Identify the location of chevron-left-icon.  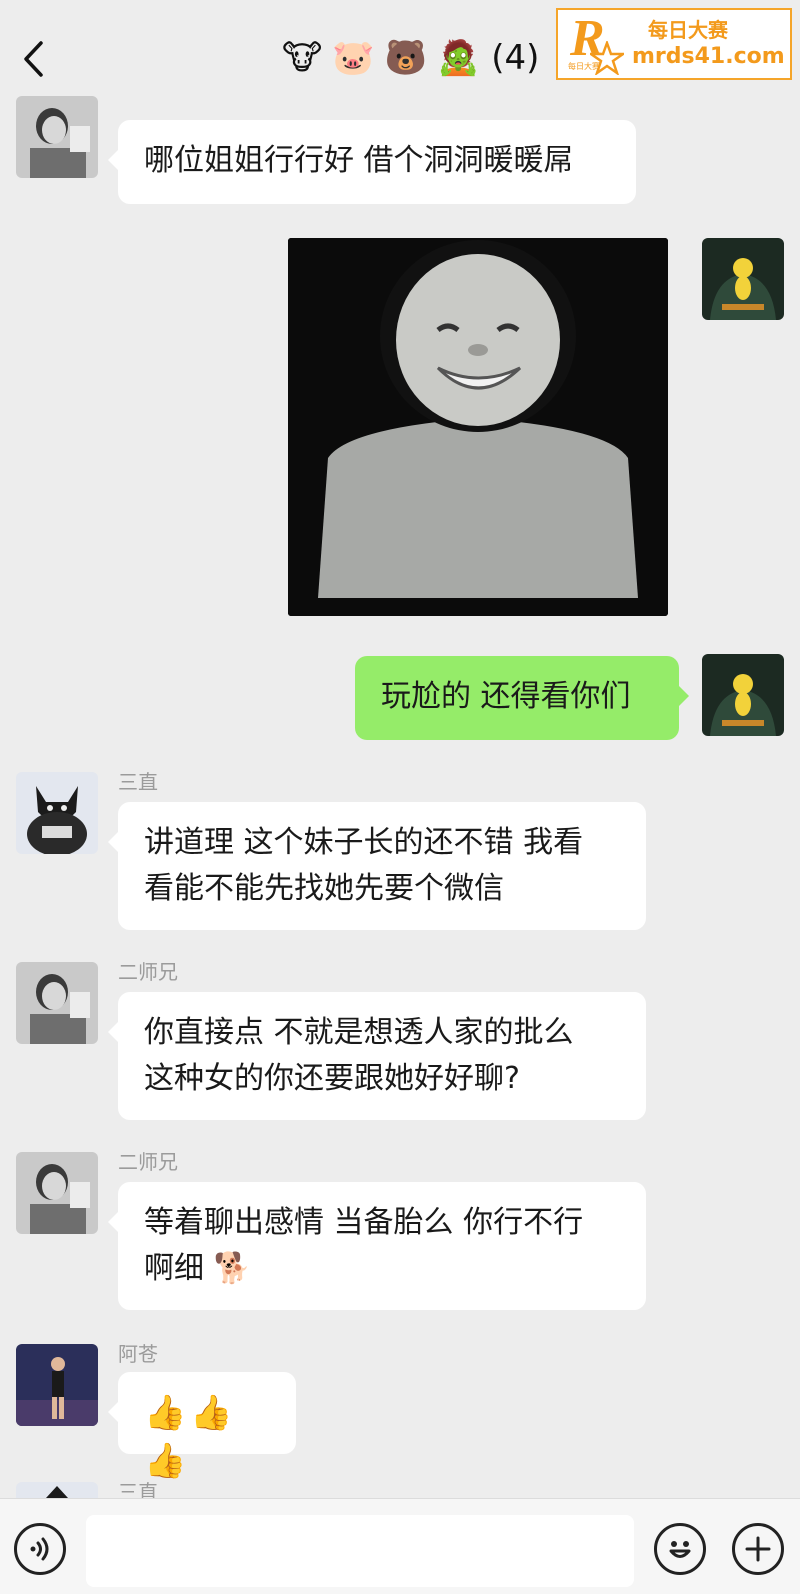
(33, 59).